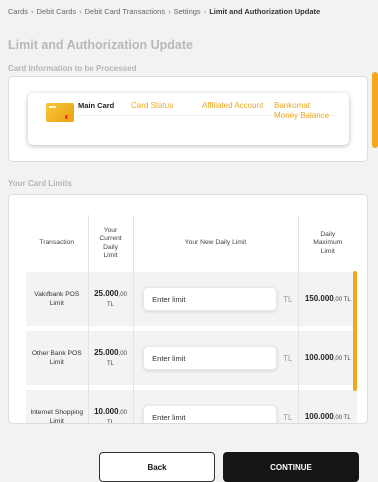 This screenshot has width=378, height=482. I want to click on column-header-new-limit: Your New Daily Limit, so click(216, 243).